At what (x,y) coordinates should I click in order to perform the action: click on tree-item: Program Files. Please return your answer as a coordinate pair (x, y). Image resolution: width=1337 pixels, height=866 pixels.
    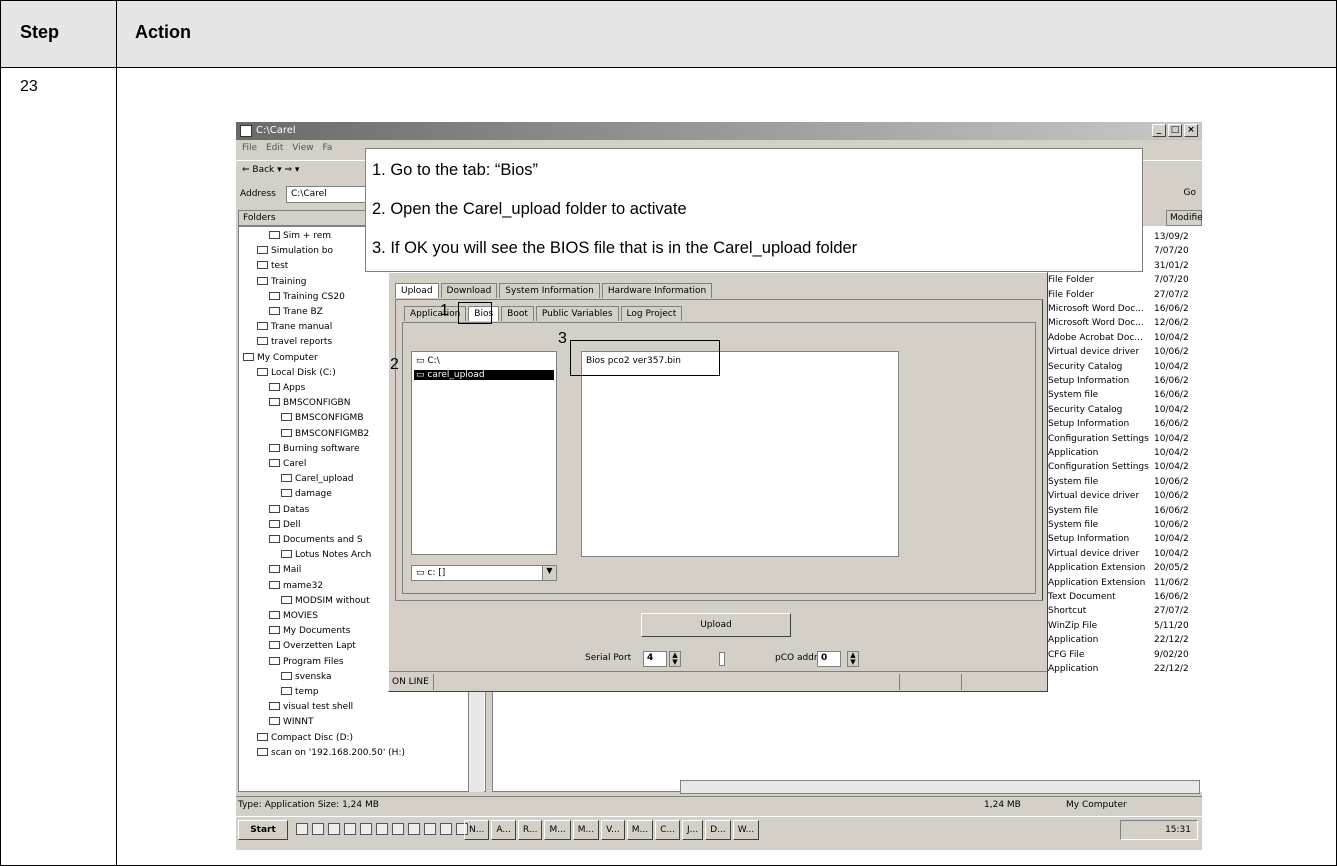
    Looking at the image, I should click on (306, 661).